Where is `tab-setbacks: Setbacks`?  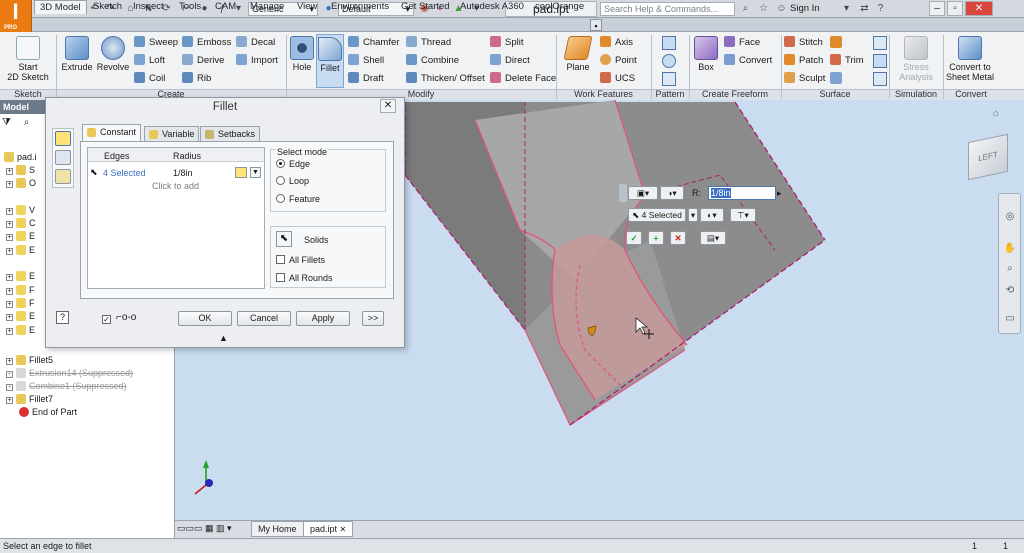
tab-setbacks: Setbacks is located at coordinates (230, 133).